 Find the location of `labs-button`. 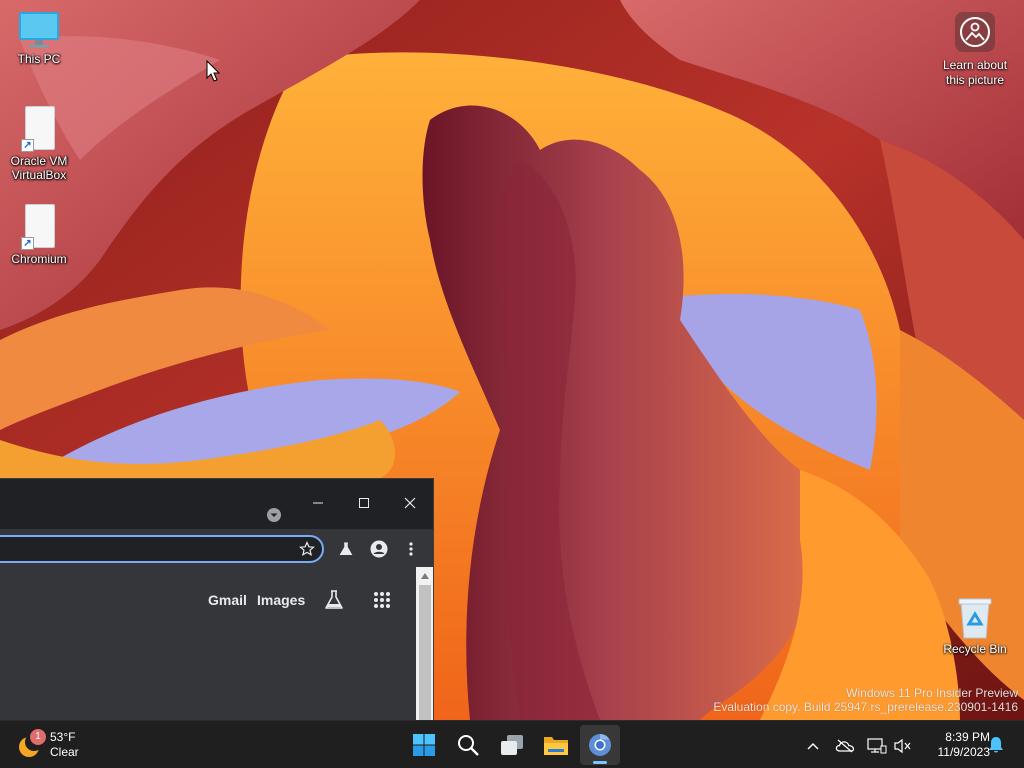

labs-button is located at coordinates (346, 549).